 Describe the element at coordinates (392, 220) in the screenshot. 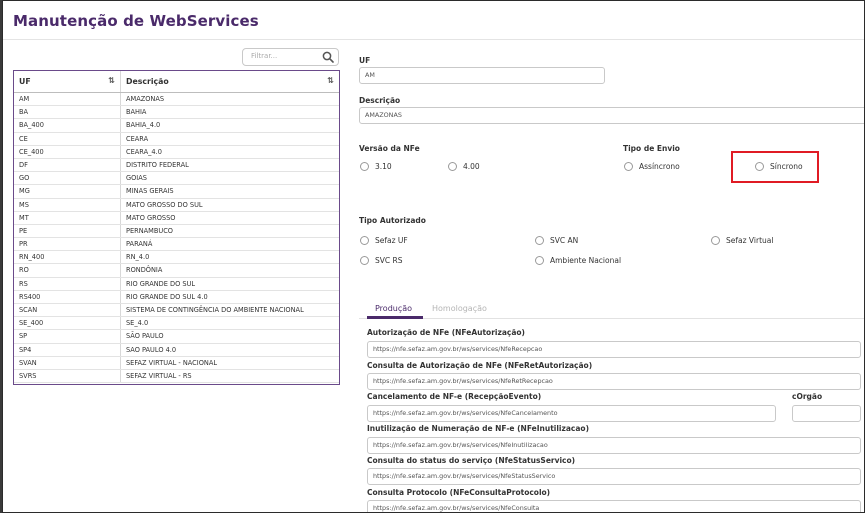

I see `tipo-autorizado-label: Tipo Autorizado` at that location.